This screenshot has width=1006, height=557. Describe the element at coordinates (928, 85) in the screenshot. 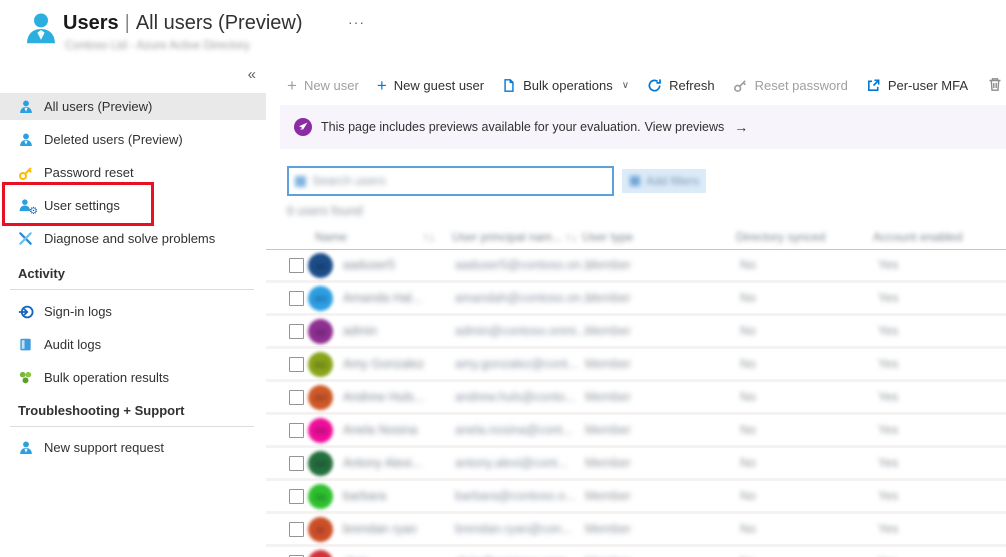

I see `per-user-mfa-label: Per-user MFA` at that location.